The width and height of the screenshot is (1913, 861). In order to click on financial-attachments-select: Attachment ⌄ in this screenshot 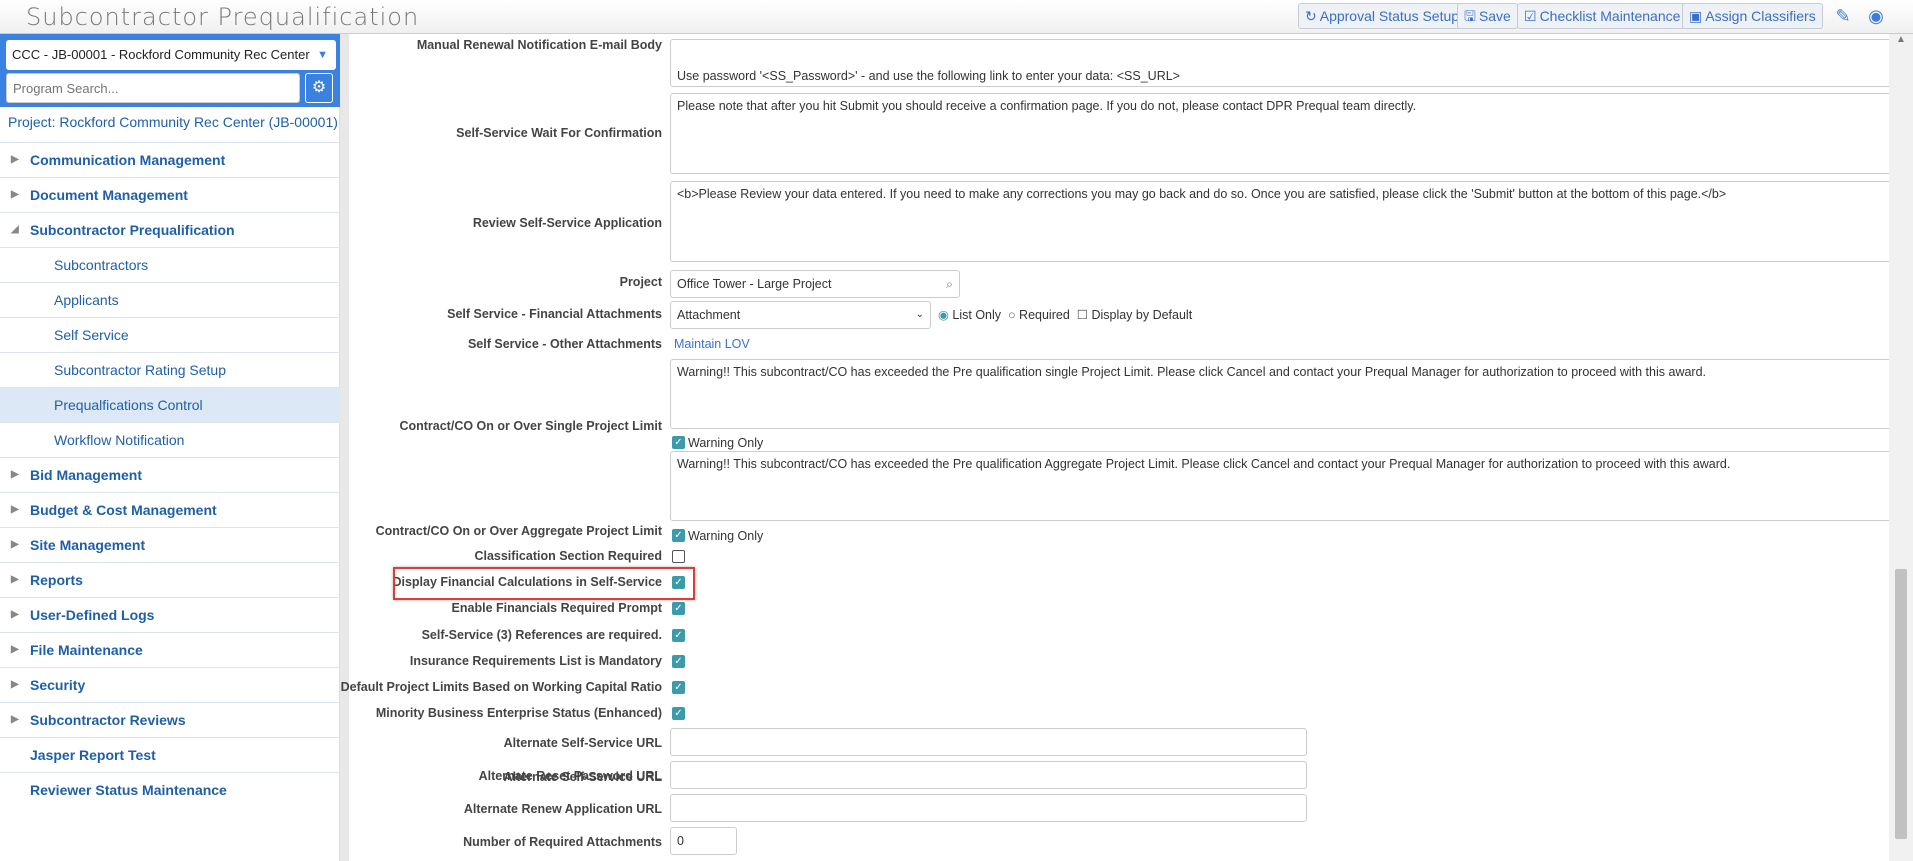, I will do `click(800, 315)`.